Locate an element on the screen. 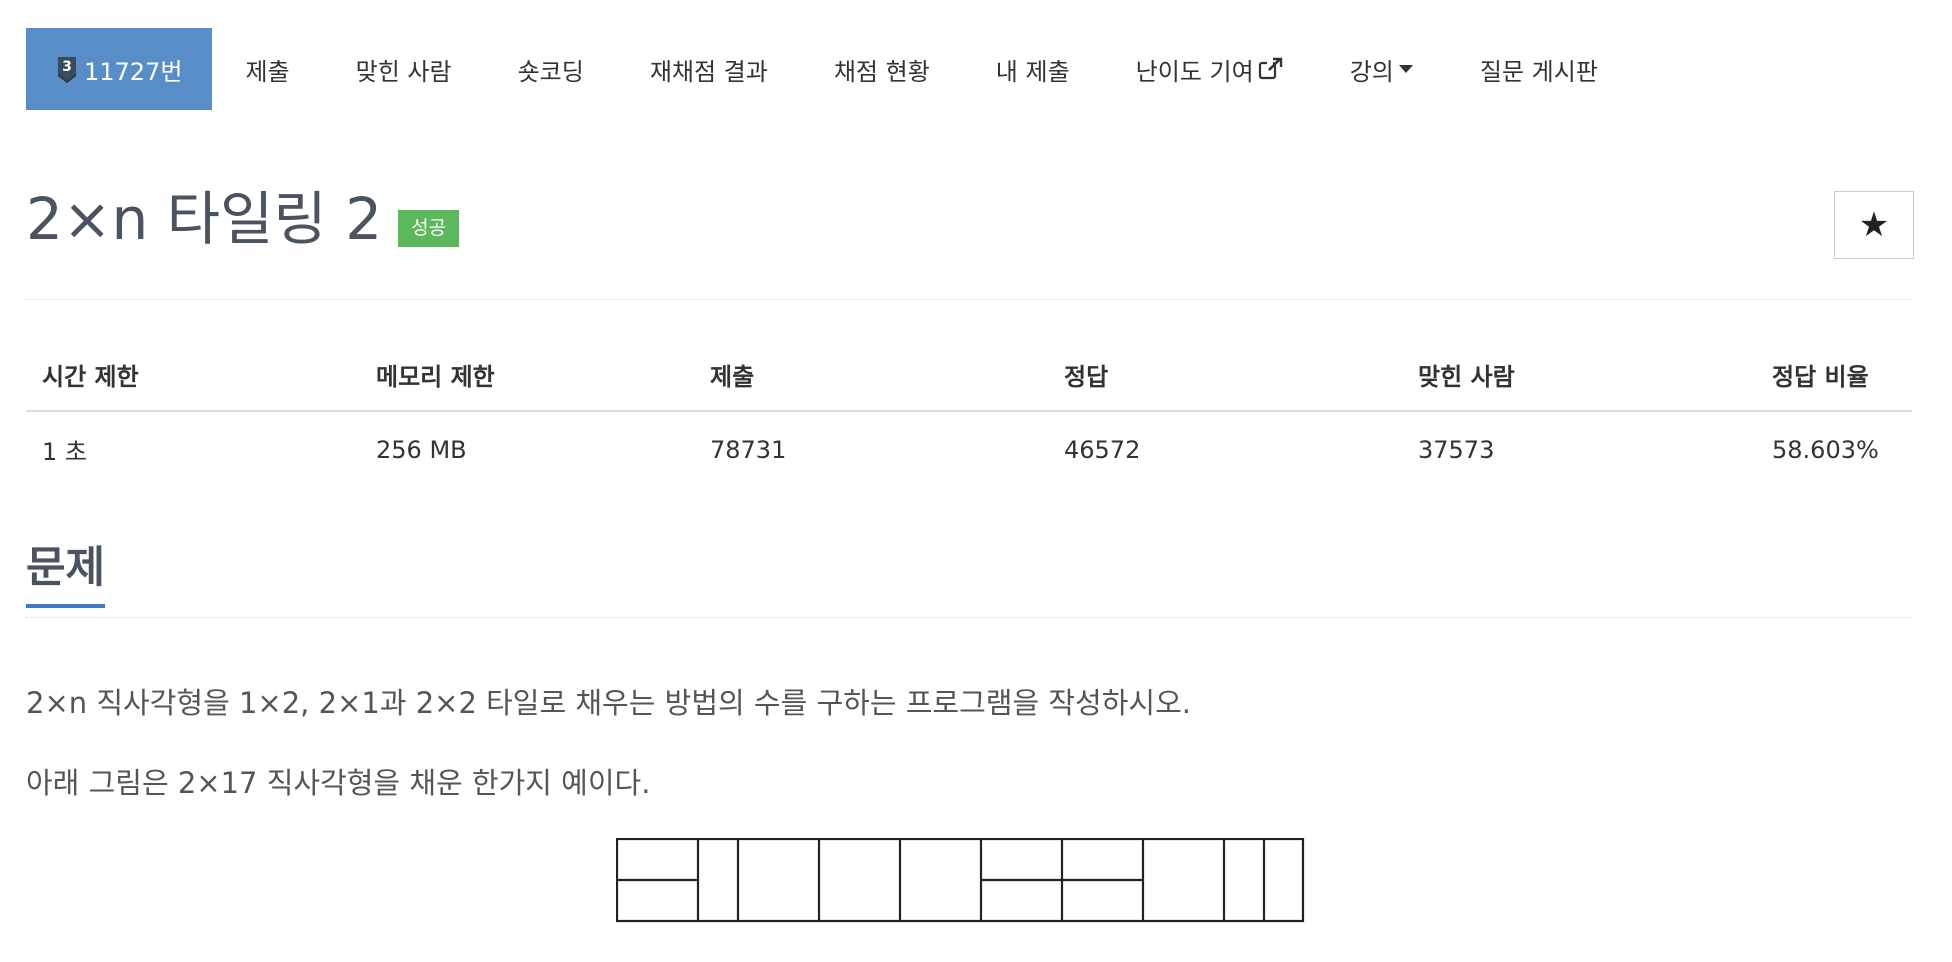  nav-tab-label: 질문 게시판 is located at coordinates (1538, 71).